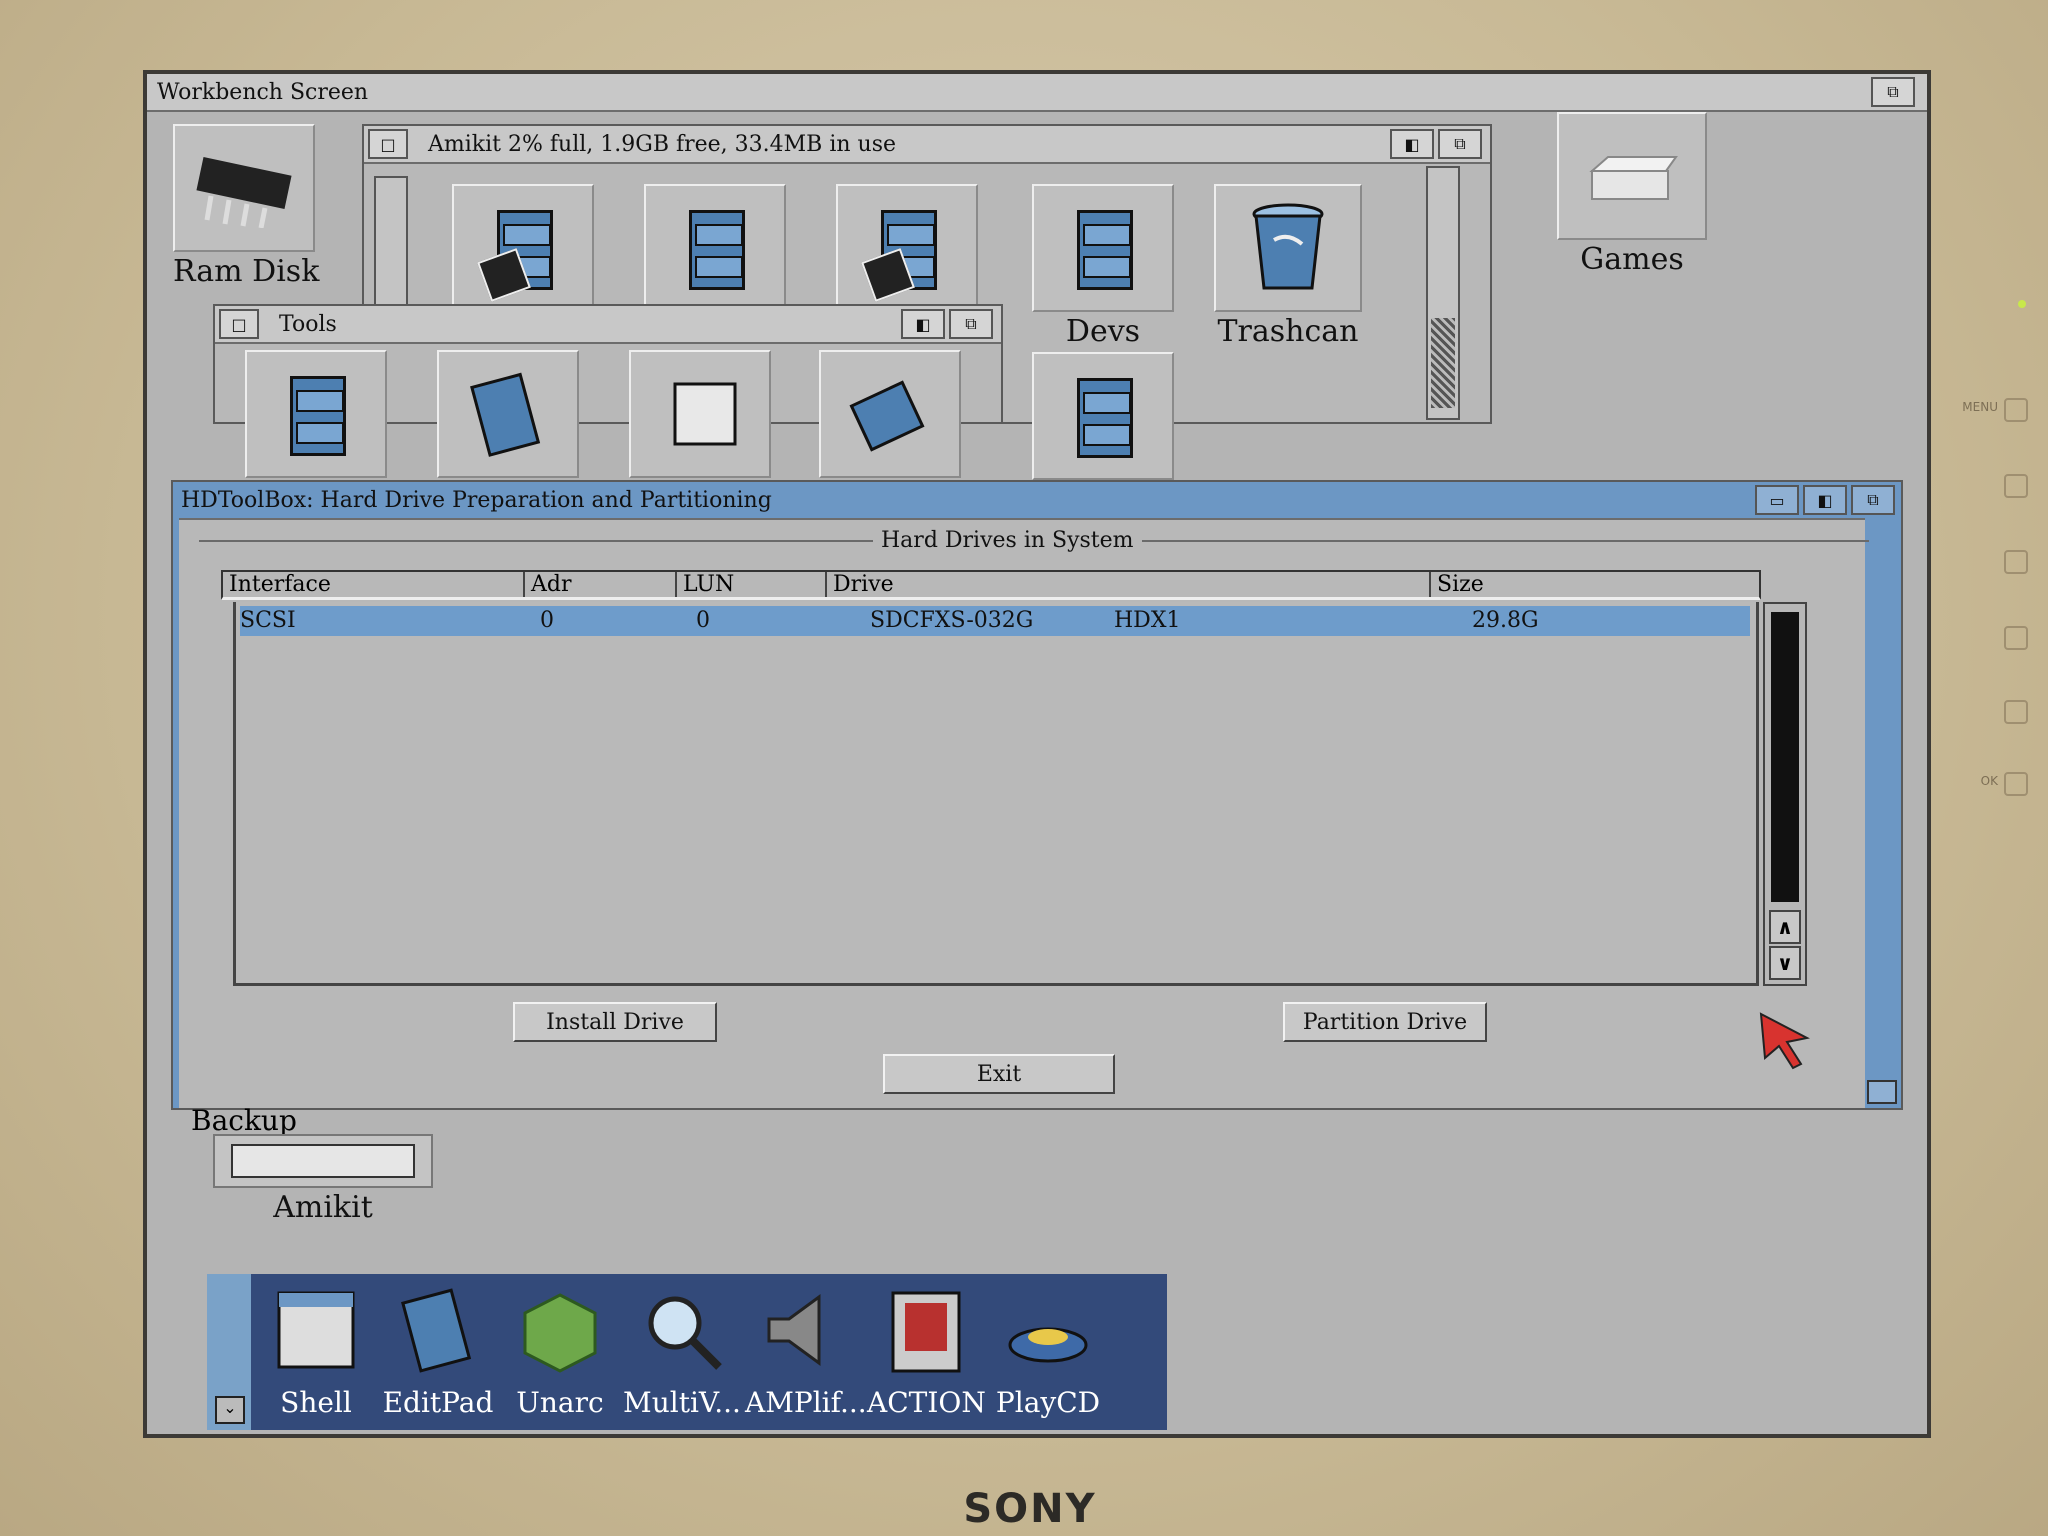 Image resolution: width=2048 pixels, height=1536 pixels. I want to click on amikit-close-gadget: □, so click(388, 144).